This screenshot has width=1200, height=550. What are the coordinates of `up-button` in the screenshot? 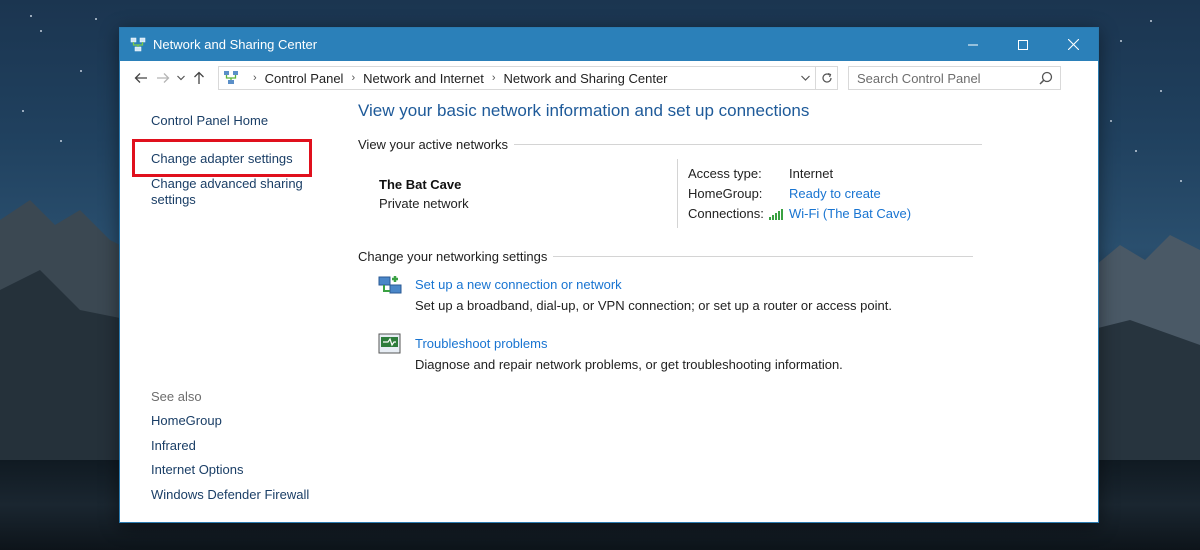 It's located at (199, 78).